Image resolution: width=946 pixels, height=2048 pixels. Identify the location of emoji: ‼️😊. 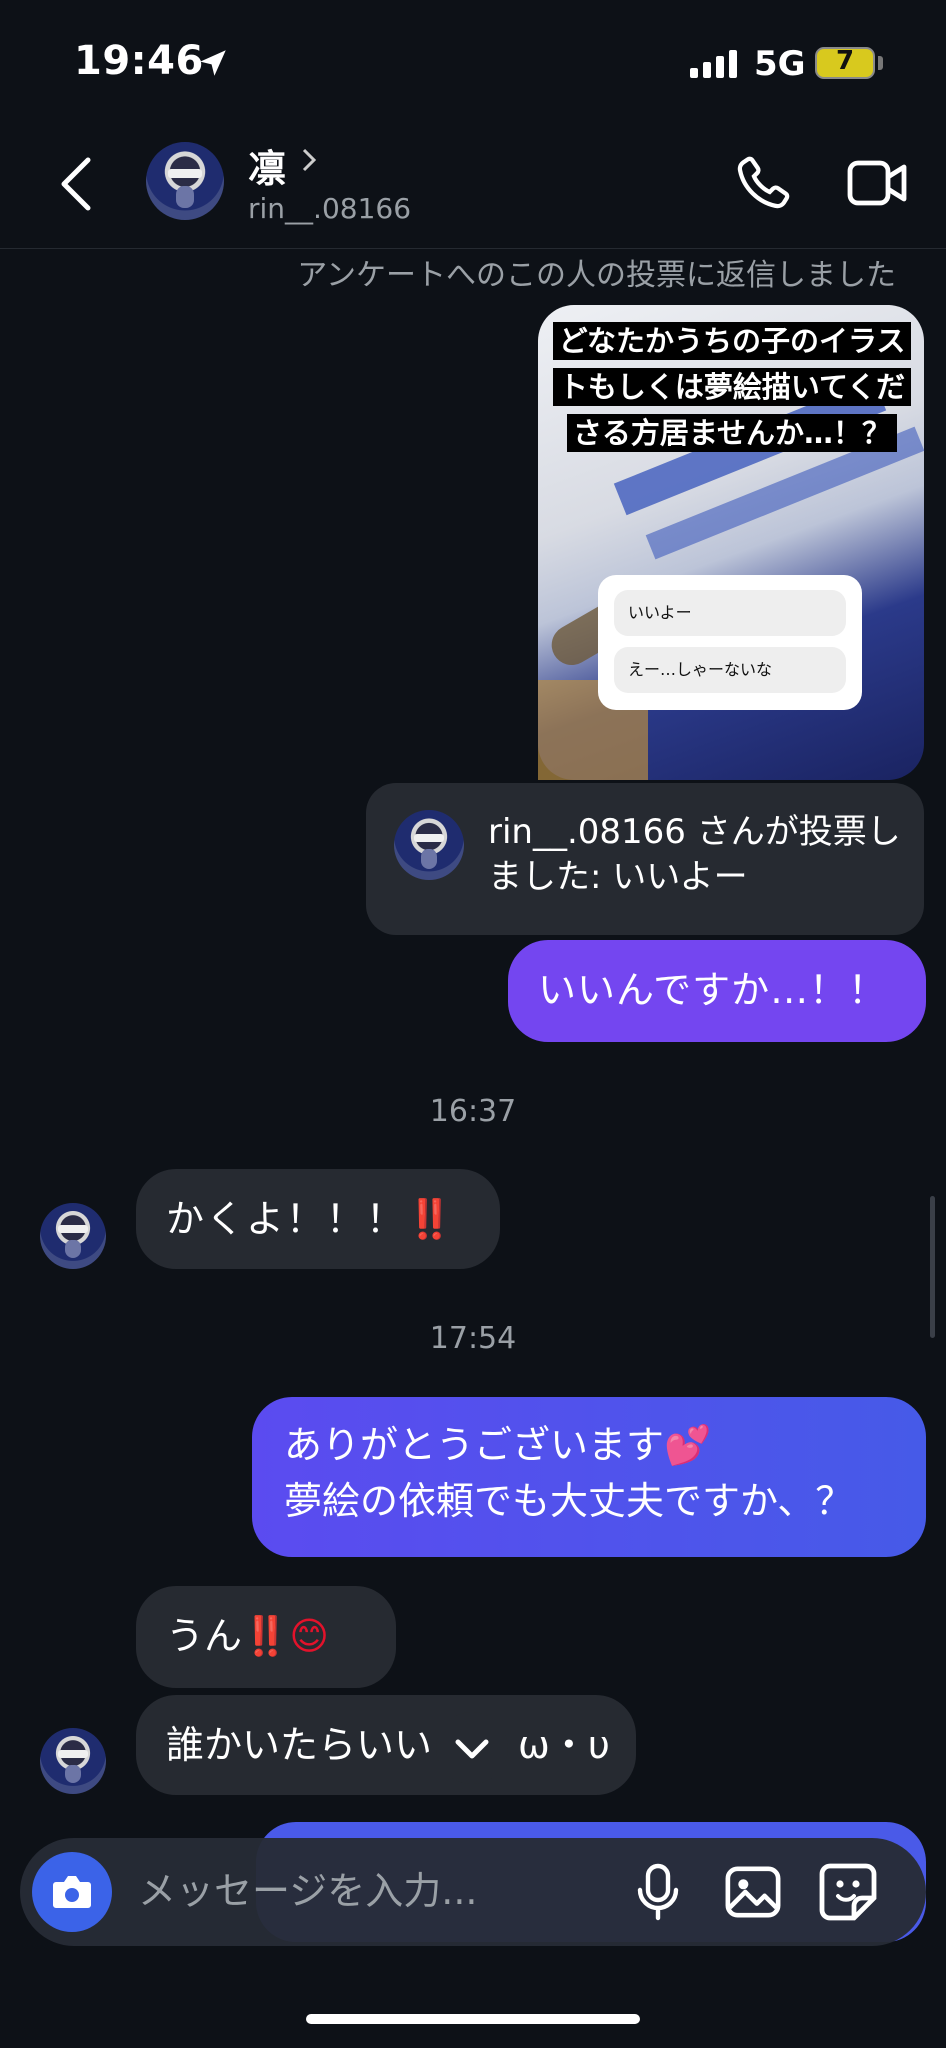
(285, 1636).